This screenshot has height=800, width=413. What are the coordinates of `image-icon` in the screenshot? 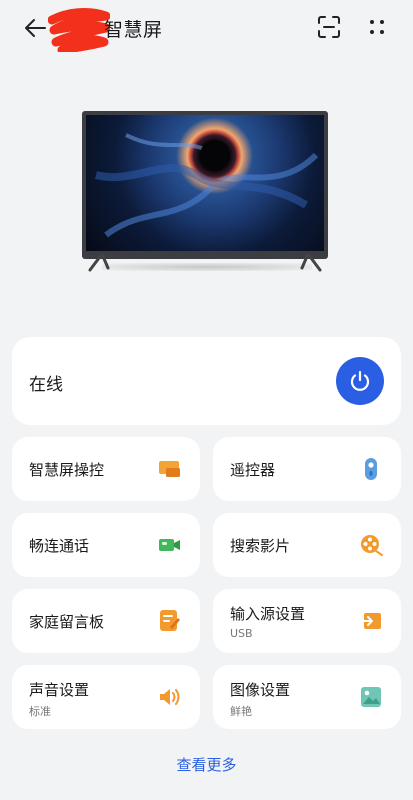 It's located at (371, 697).